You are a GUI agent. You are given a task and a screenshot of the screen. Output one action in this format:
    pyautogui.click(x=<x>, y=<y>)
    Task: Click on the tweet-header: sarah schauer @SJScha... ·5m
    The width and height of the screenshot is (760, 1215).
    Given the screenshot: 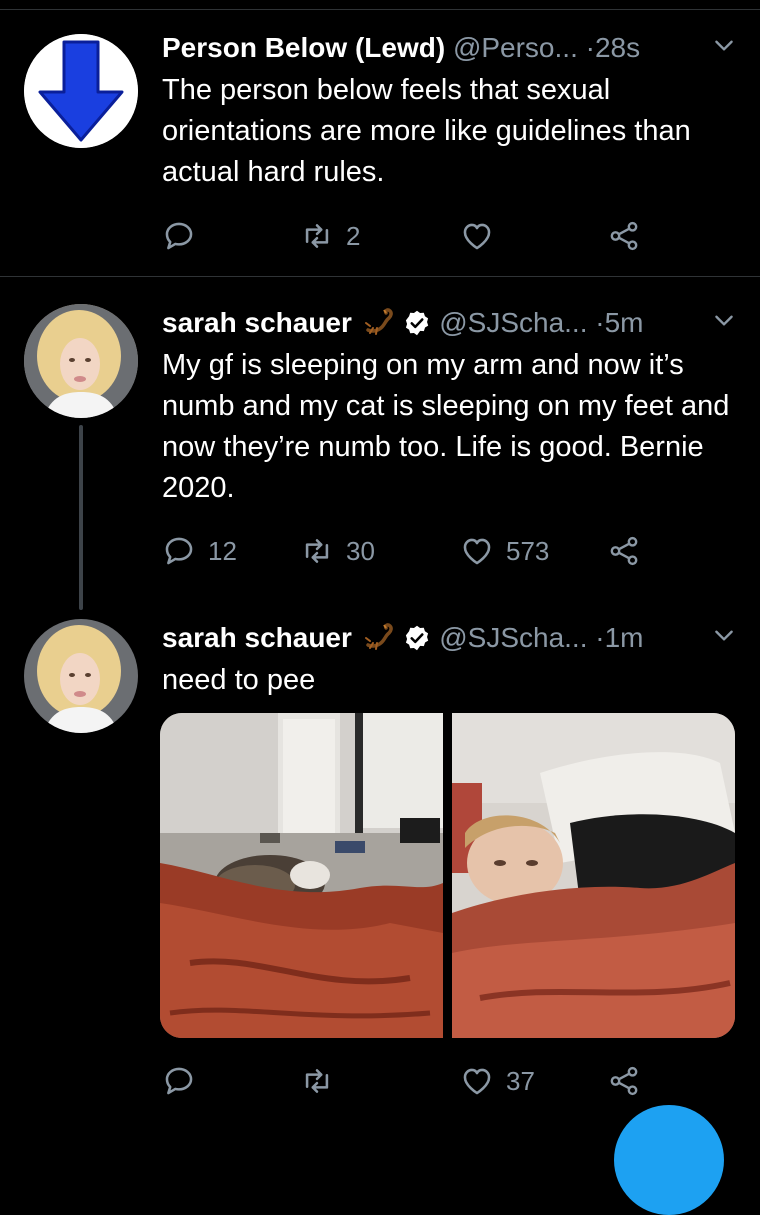 What is the action you would take?
    pyautogui.click(x=449, y=323)
    